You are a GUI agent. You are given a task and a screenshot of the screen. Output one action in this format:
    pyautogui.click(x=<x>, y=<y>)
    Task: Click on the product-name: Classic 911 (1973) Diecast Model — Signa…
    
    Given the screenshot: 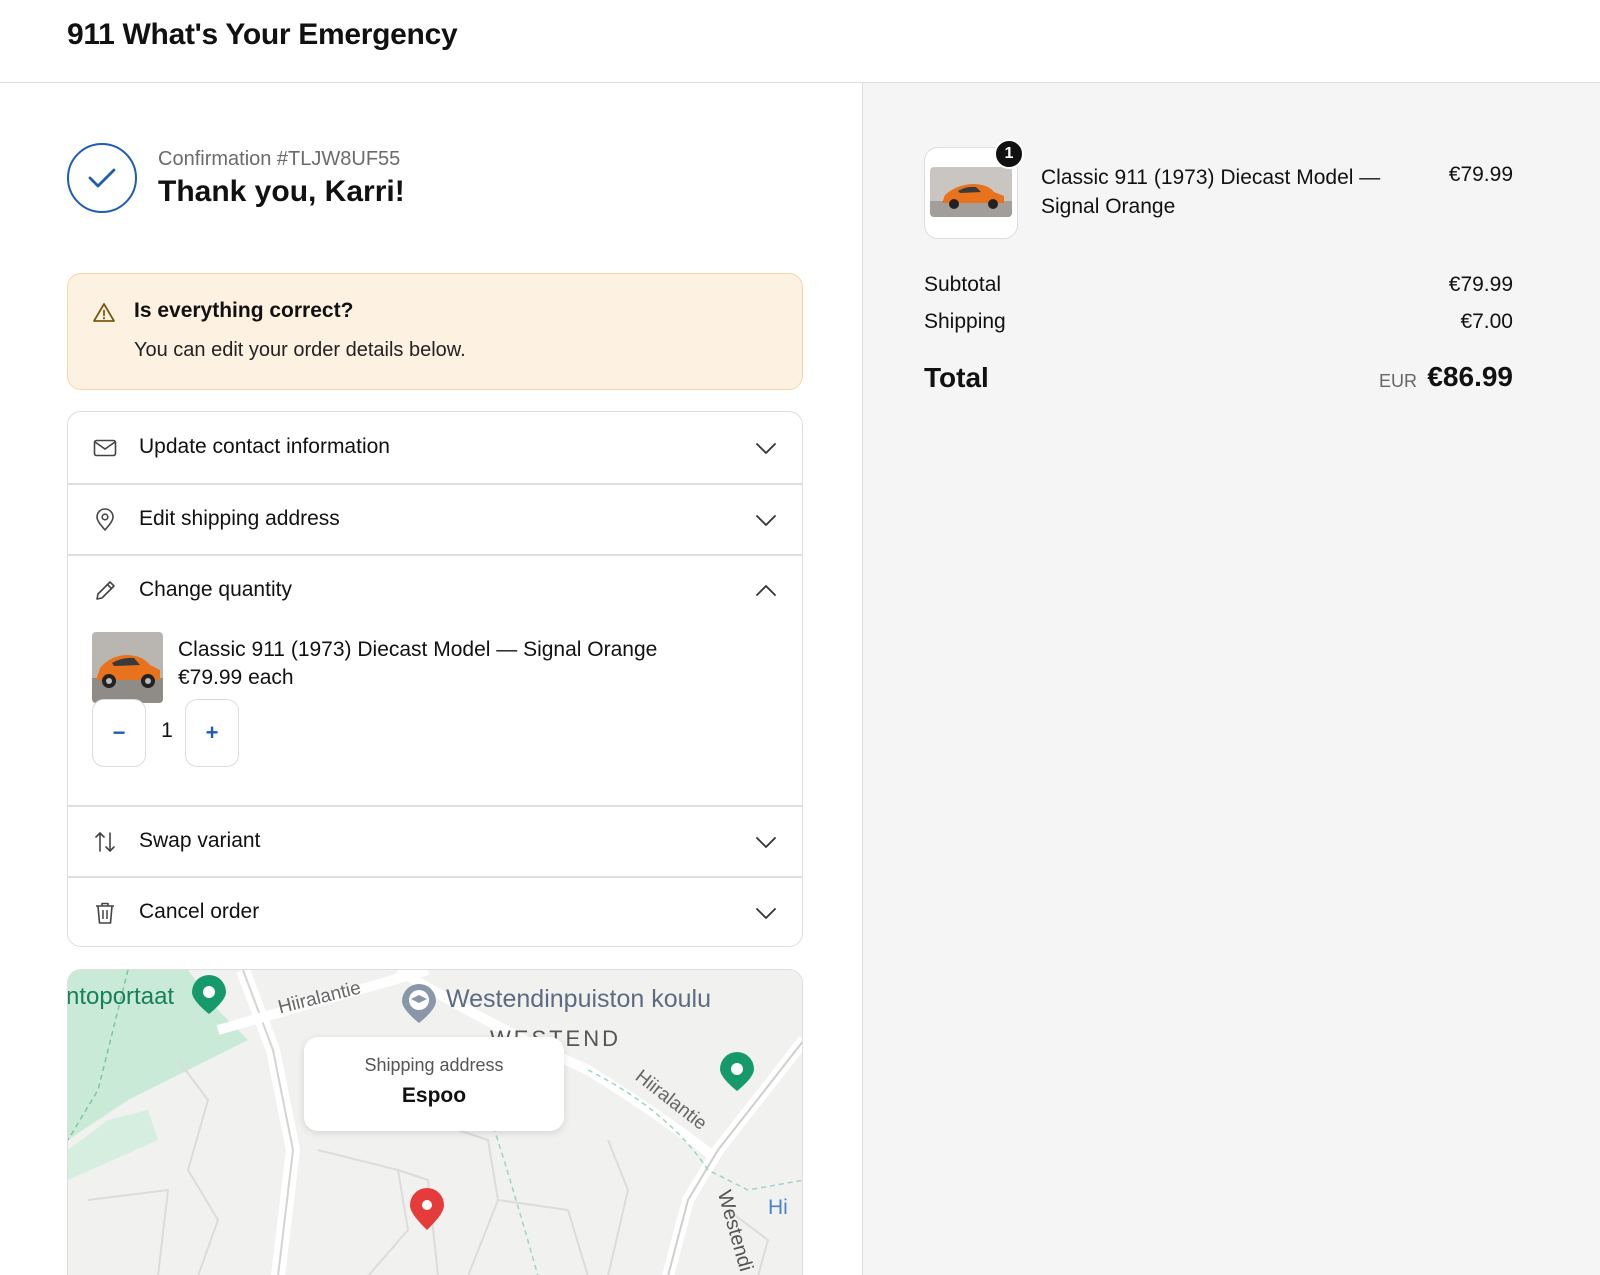 What is the action you would take?
    pyautogui.click(x=418, y=649)
    